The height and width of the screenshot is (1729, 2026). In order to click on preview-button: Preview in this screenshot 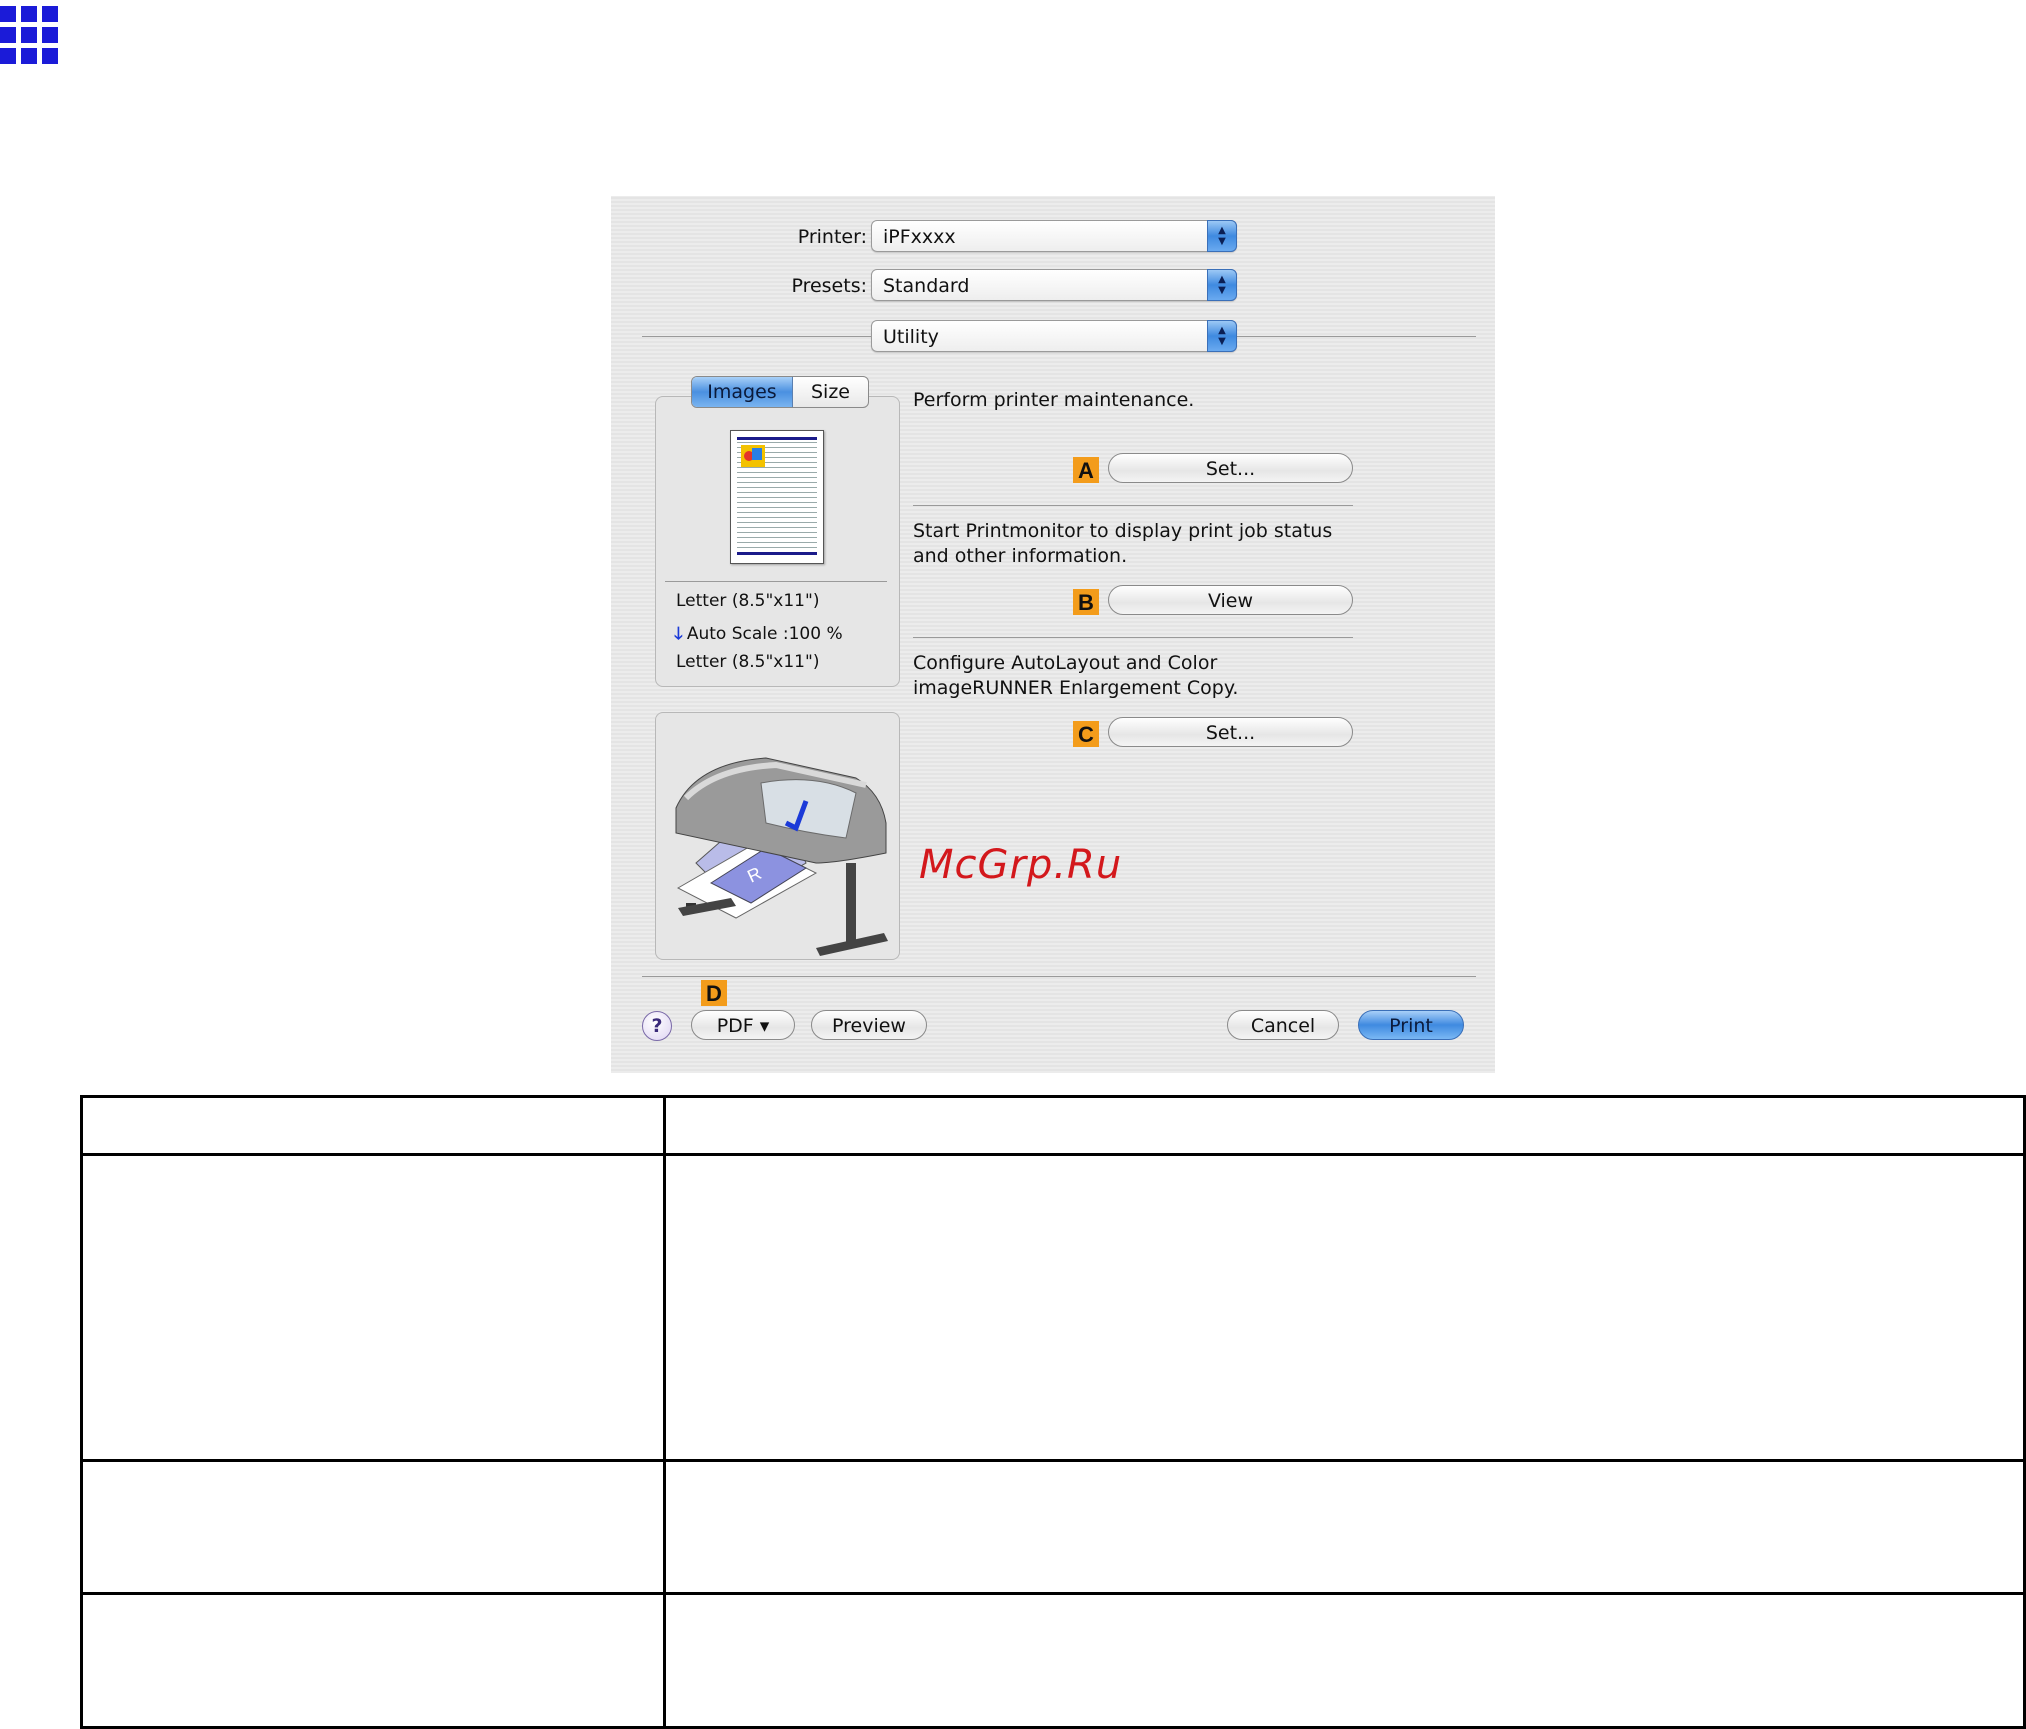, I will do `click(869, 1025)`.